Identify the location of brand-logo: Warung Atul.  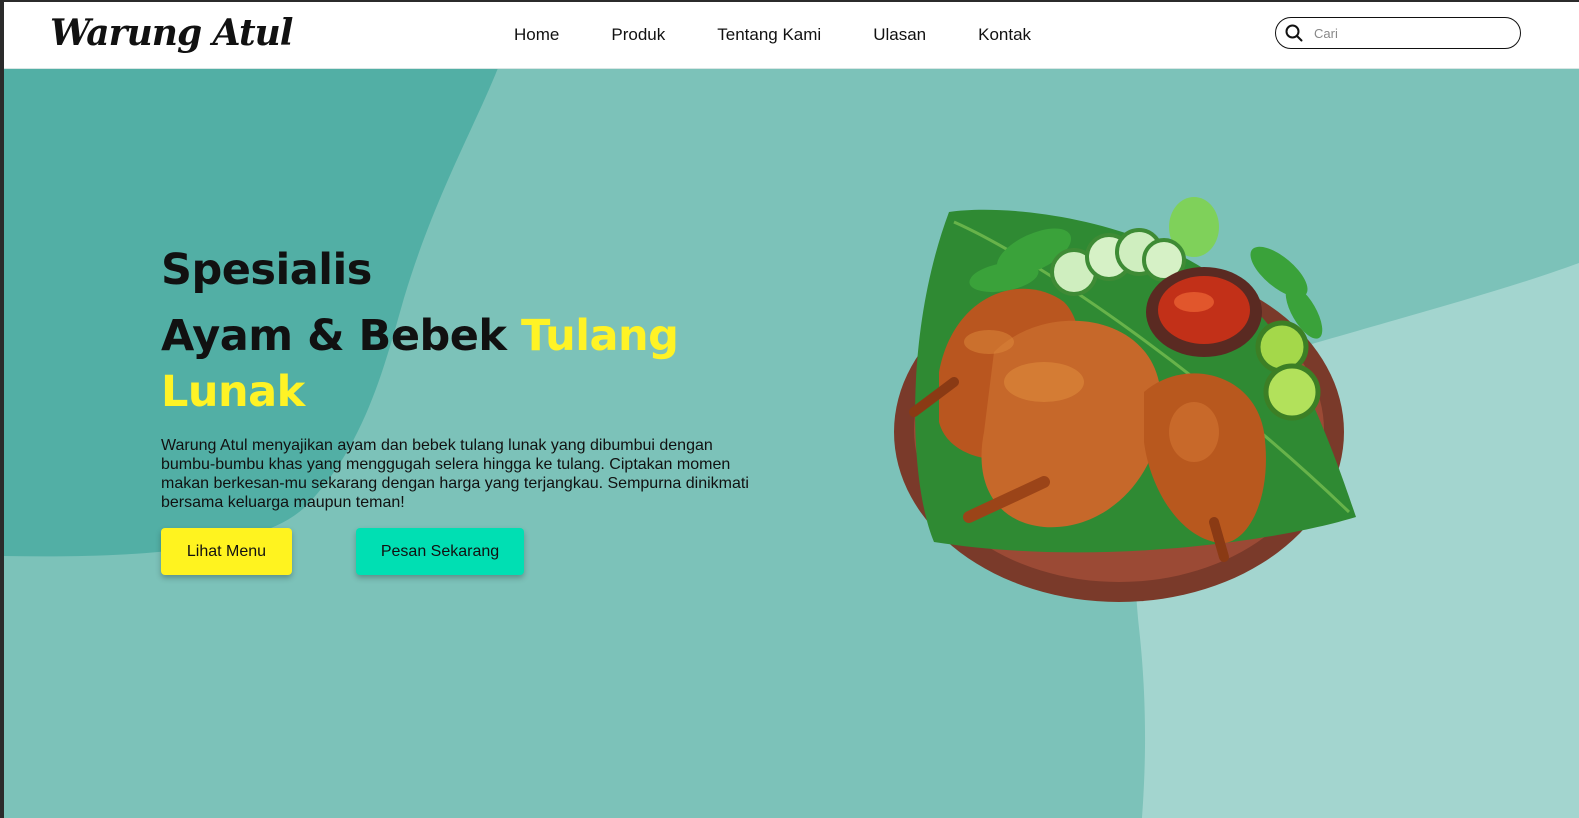
(171, 33).